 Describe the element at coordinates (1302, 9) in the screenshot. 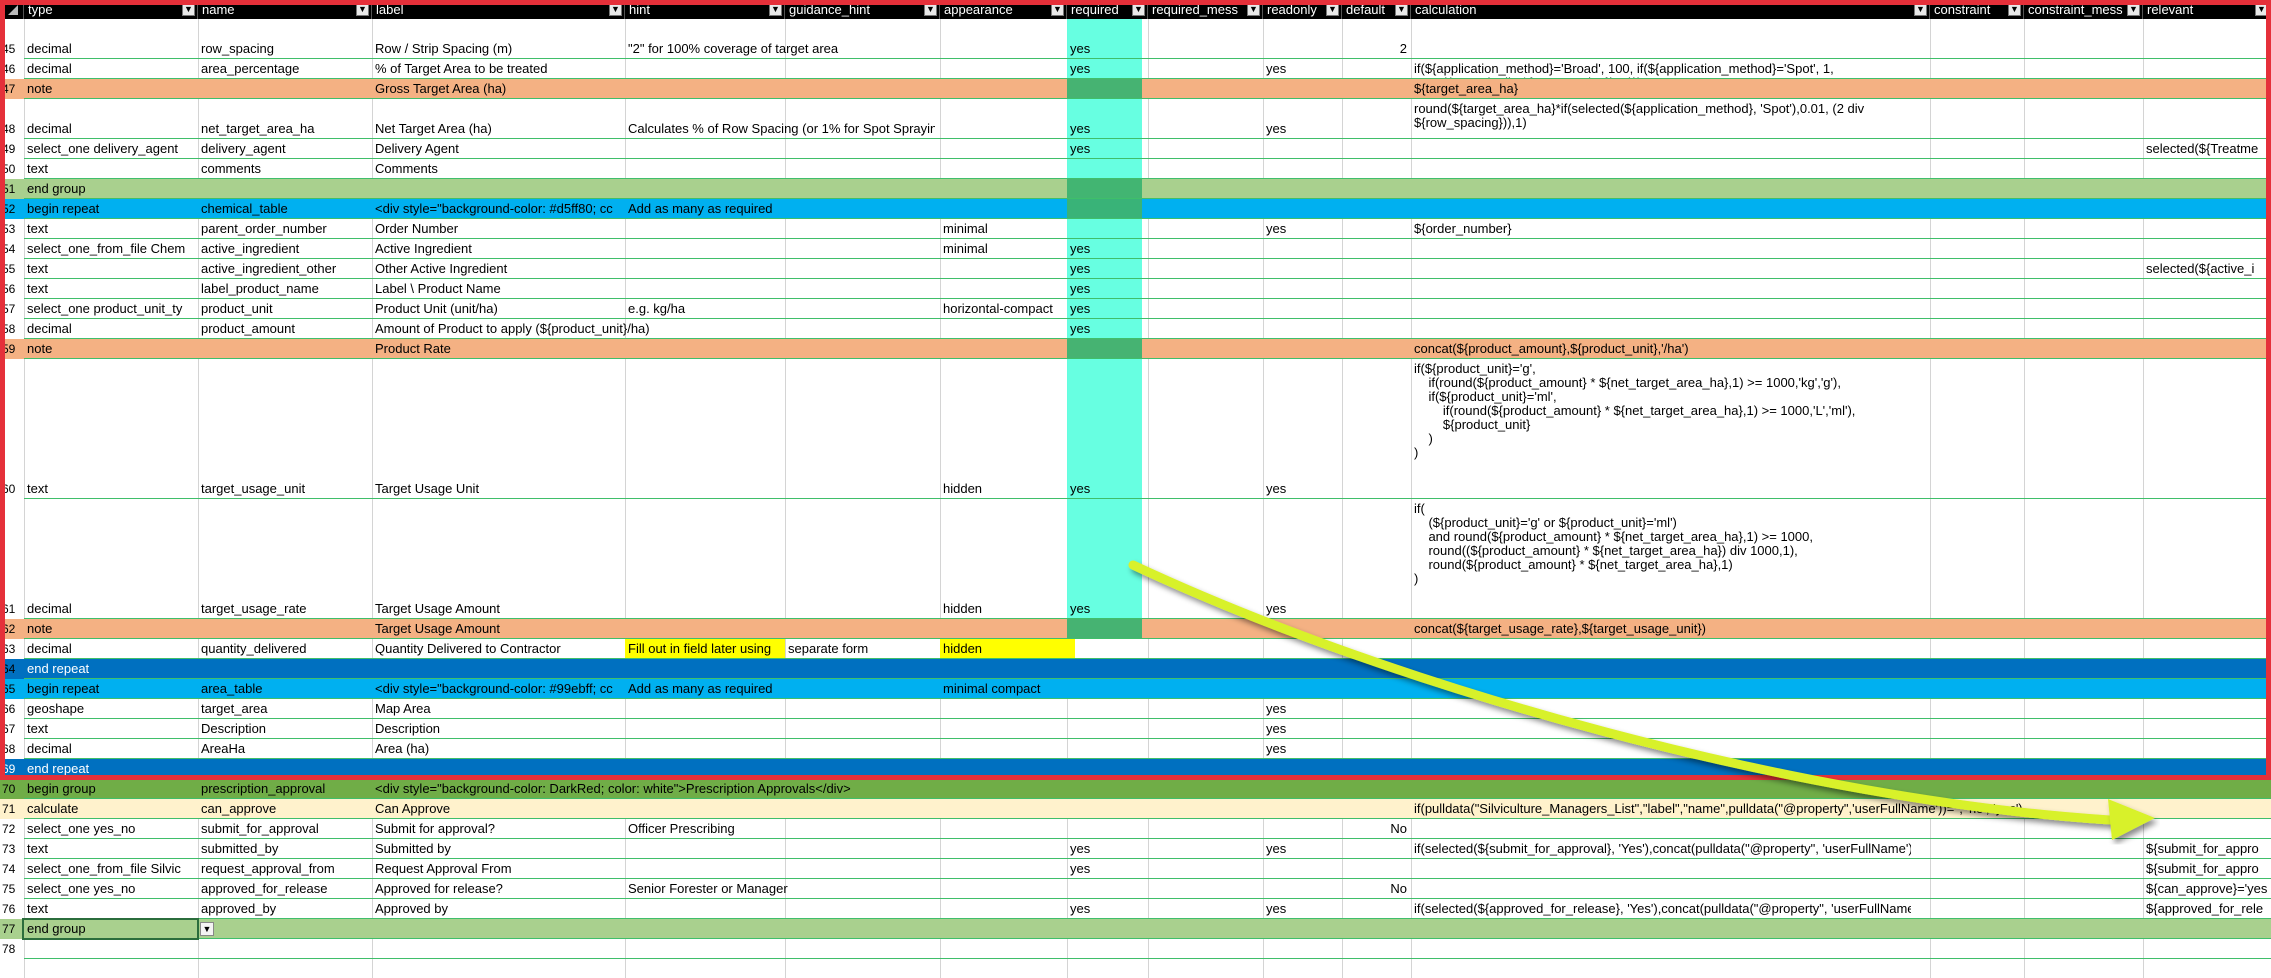

I see `column-header-readonly: readonly ▼` at that location.